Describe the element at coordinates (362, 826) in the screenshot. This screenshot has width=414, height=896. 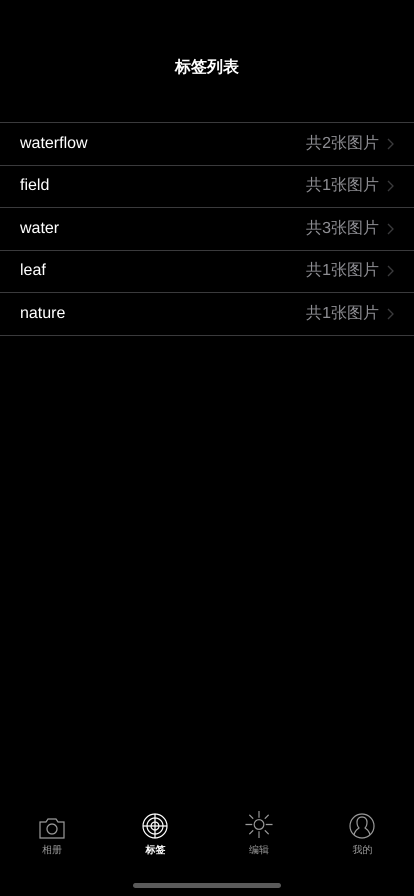
I see `person-icon` at that location.